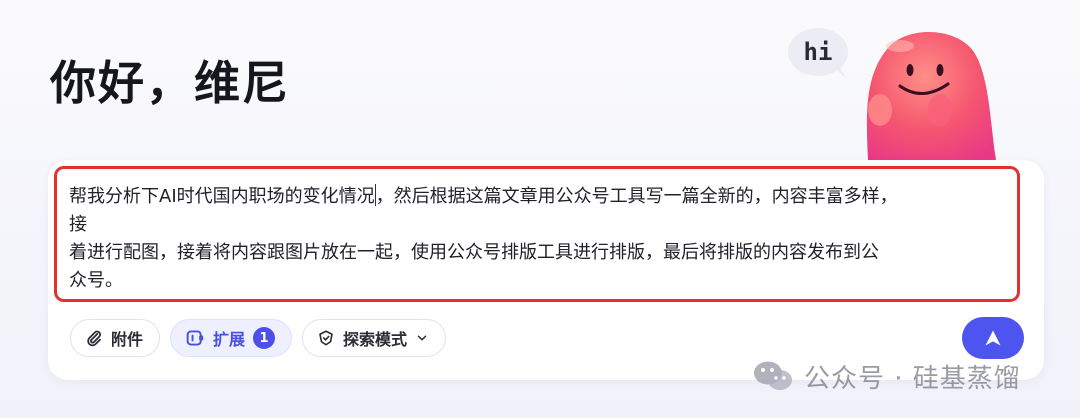 The width and height of the screenshot is (1080, 418). I want to click on watermark: 公众号 · 硅基蒸馏, so click(886, 376).